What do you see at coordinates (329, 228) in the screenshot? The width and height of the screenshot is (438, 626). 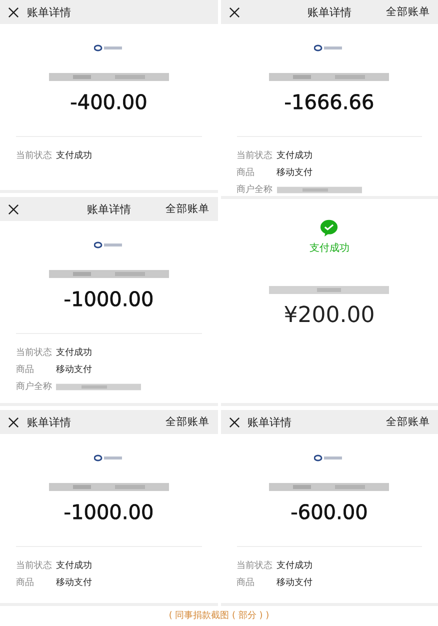 I see `chat-bubble-check-icon` at bounding box center [329, 228].